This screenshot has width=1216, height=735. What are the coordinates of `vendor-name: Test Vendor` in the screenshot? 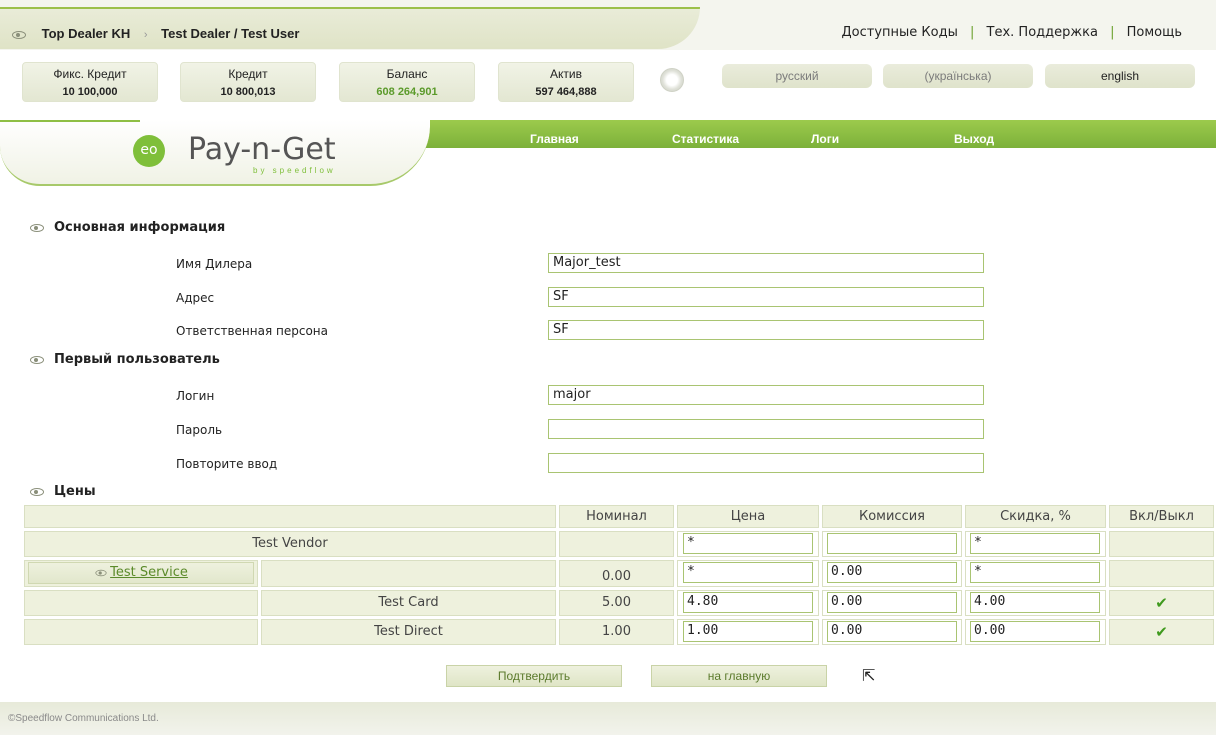 It's located at (290, 544).